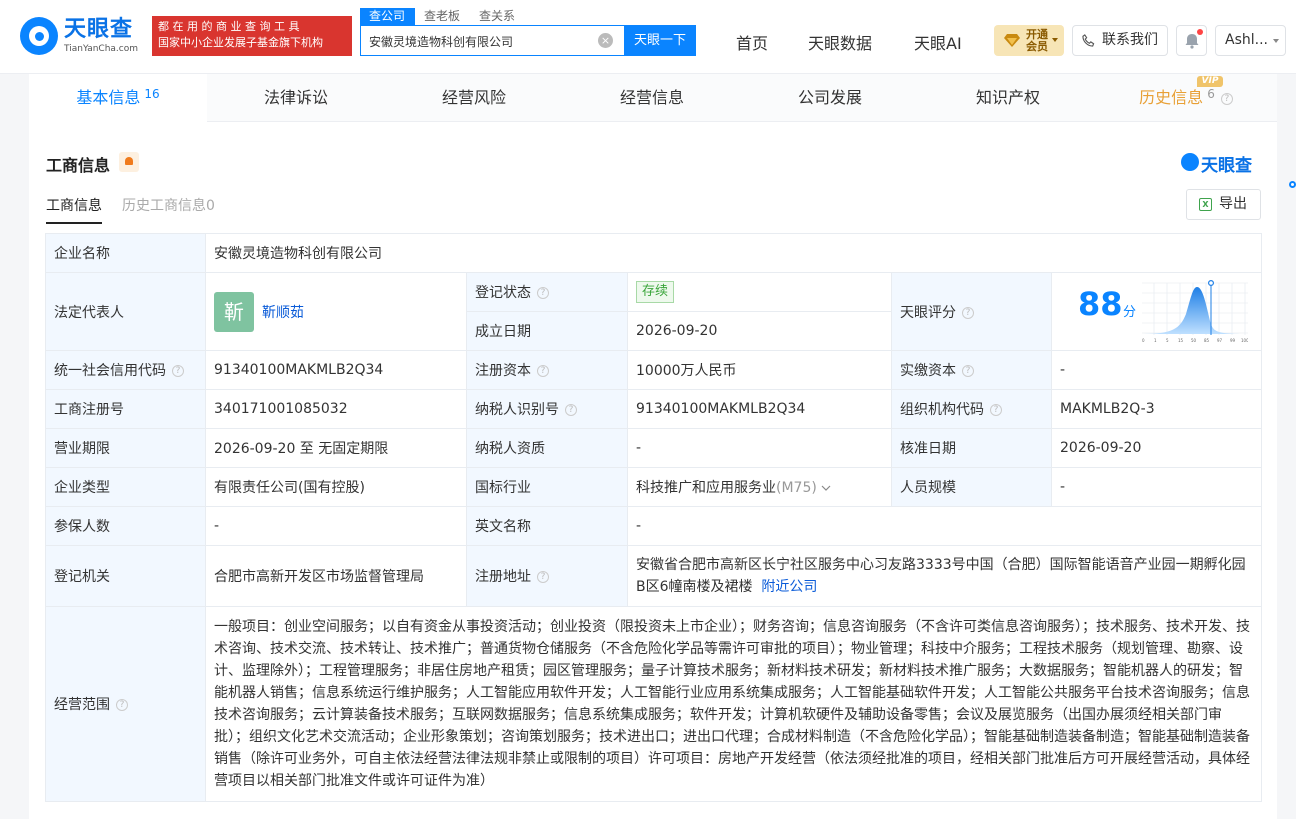 This screenshot has height=819, width=1296. I want to click on label-text: 纳税人识别号, so click(517, 410).